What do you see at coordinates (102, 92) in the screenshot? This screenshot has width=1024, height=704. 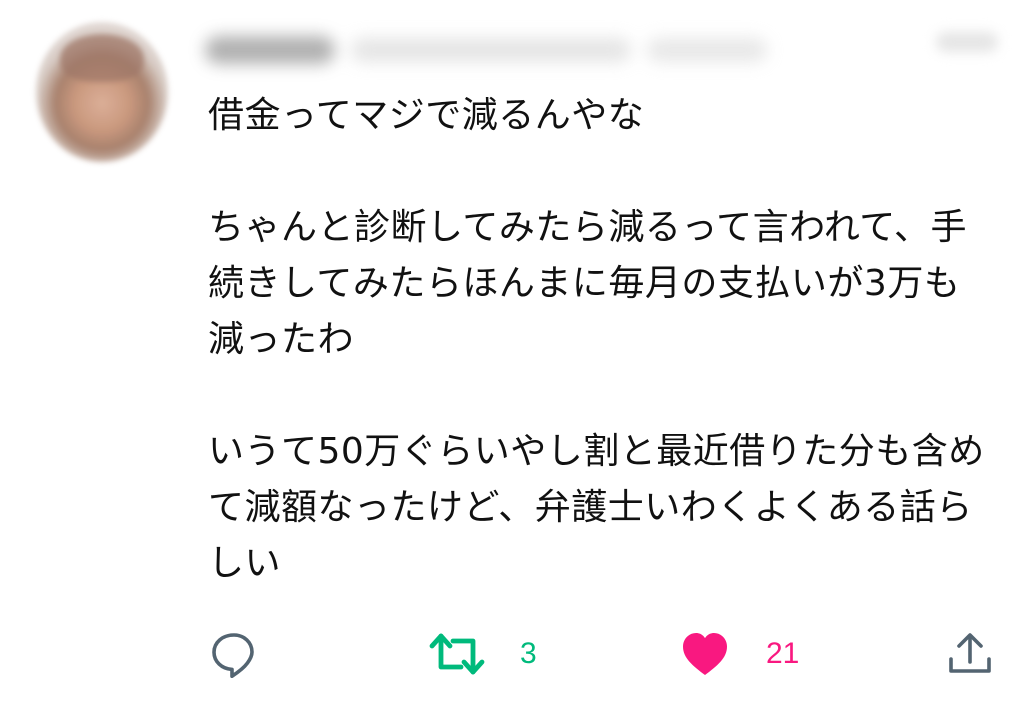 I see `avatar` at bounding box center [102, 92].